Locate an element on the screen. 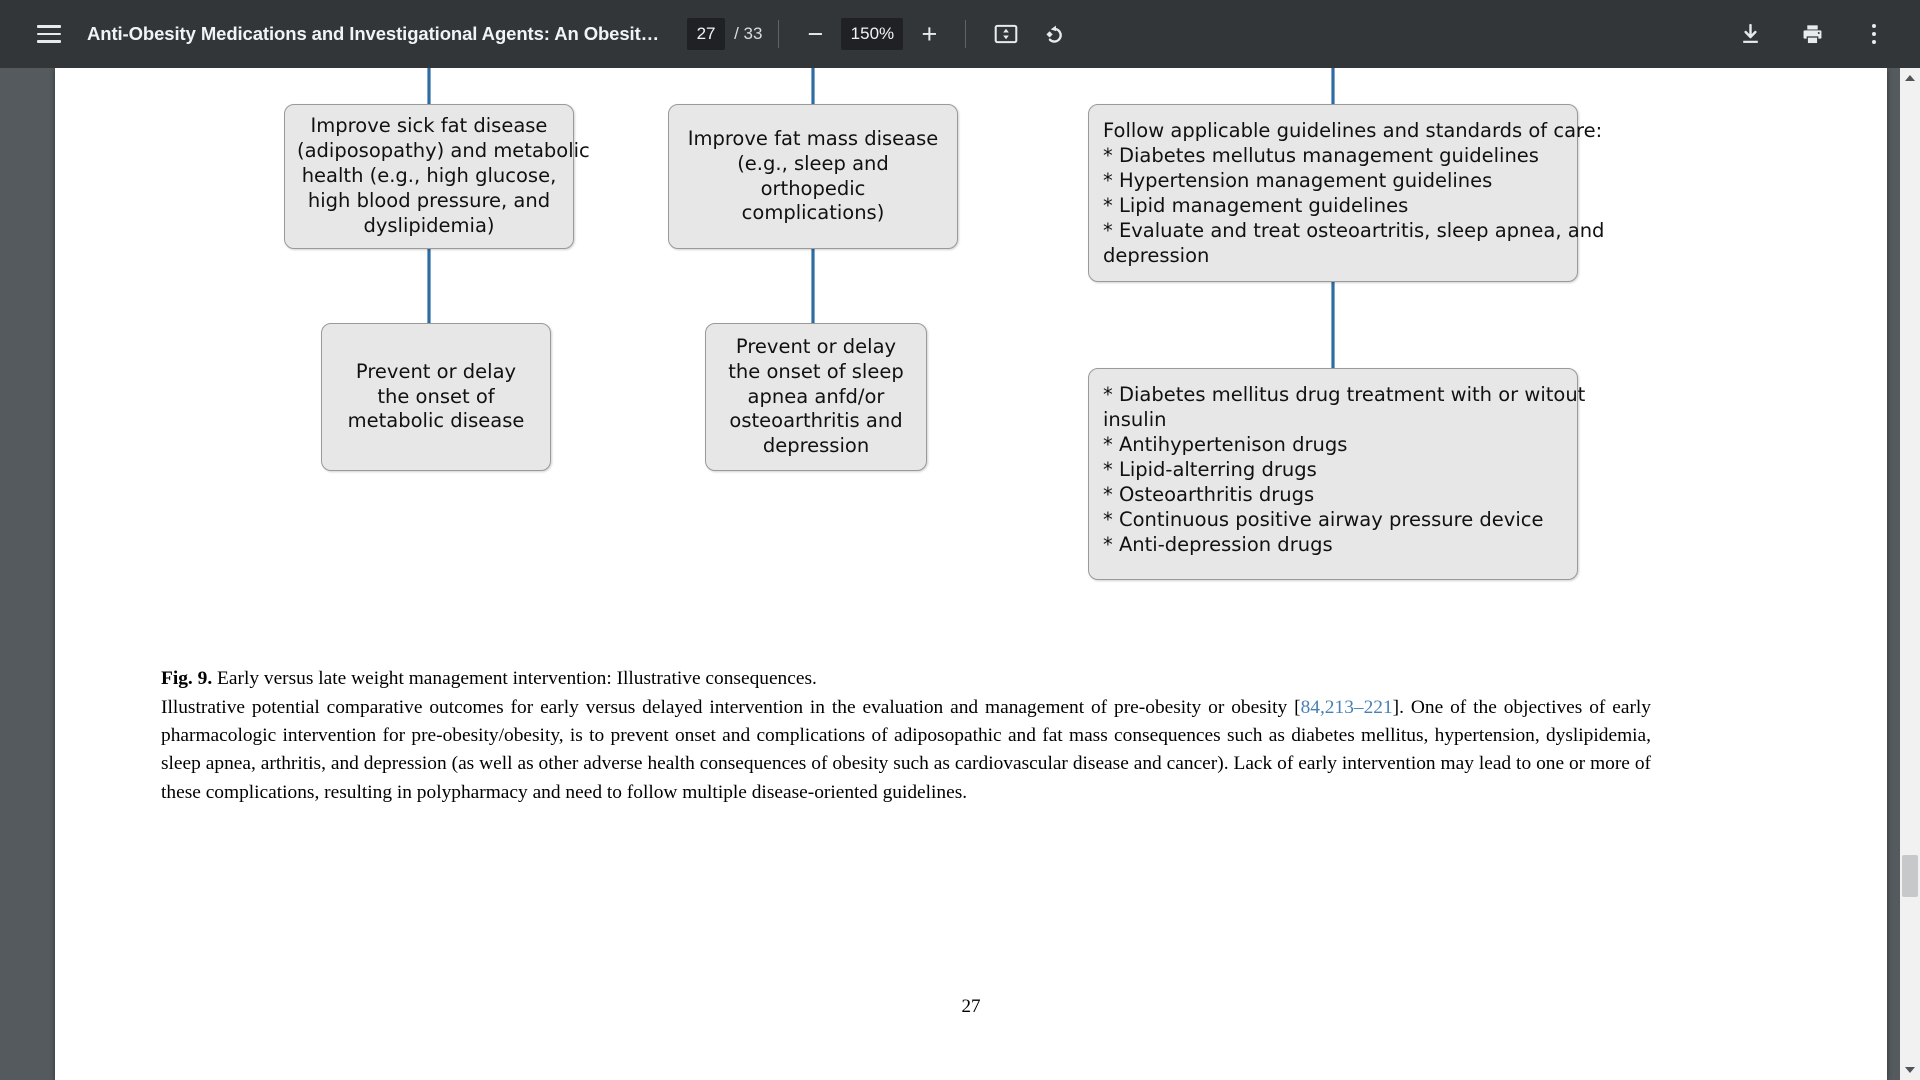  node-line: * Hypertension management guidelines is located at coordinates (1298, 180).